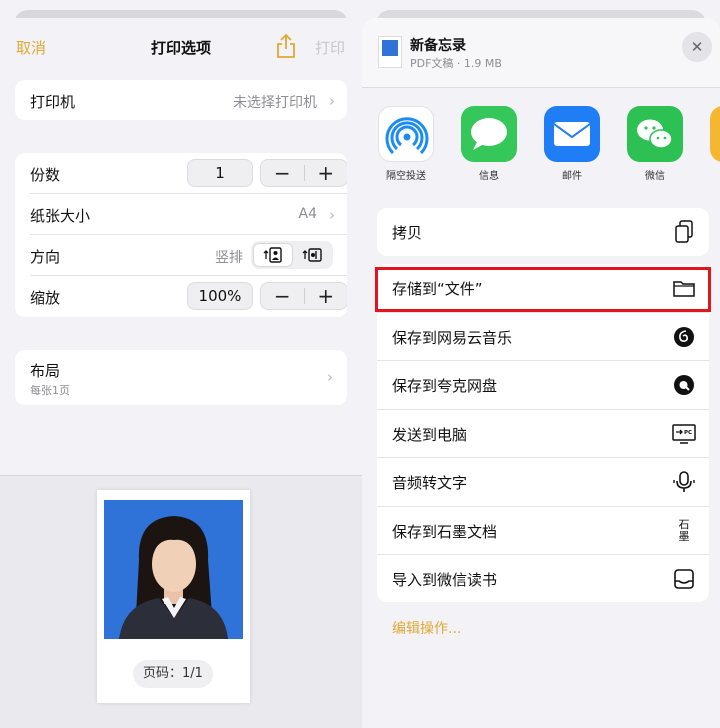  I want to click on printer-label: 打印机, so click(53, 102).